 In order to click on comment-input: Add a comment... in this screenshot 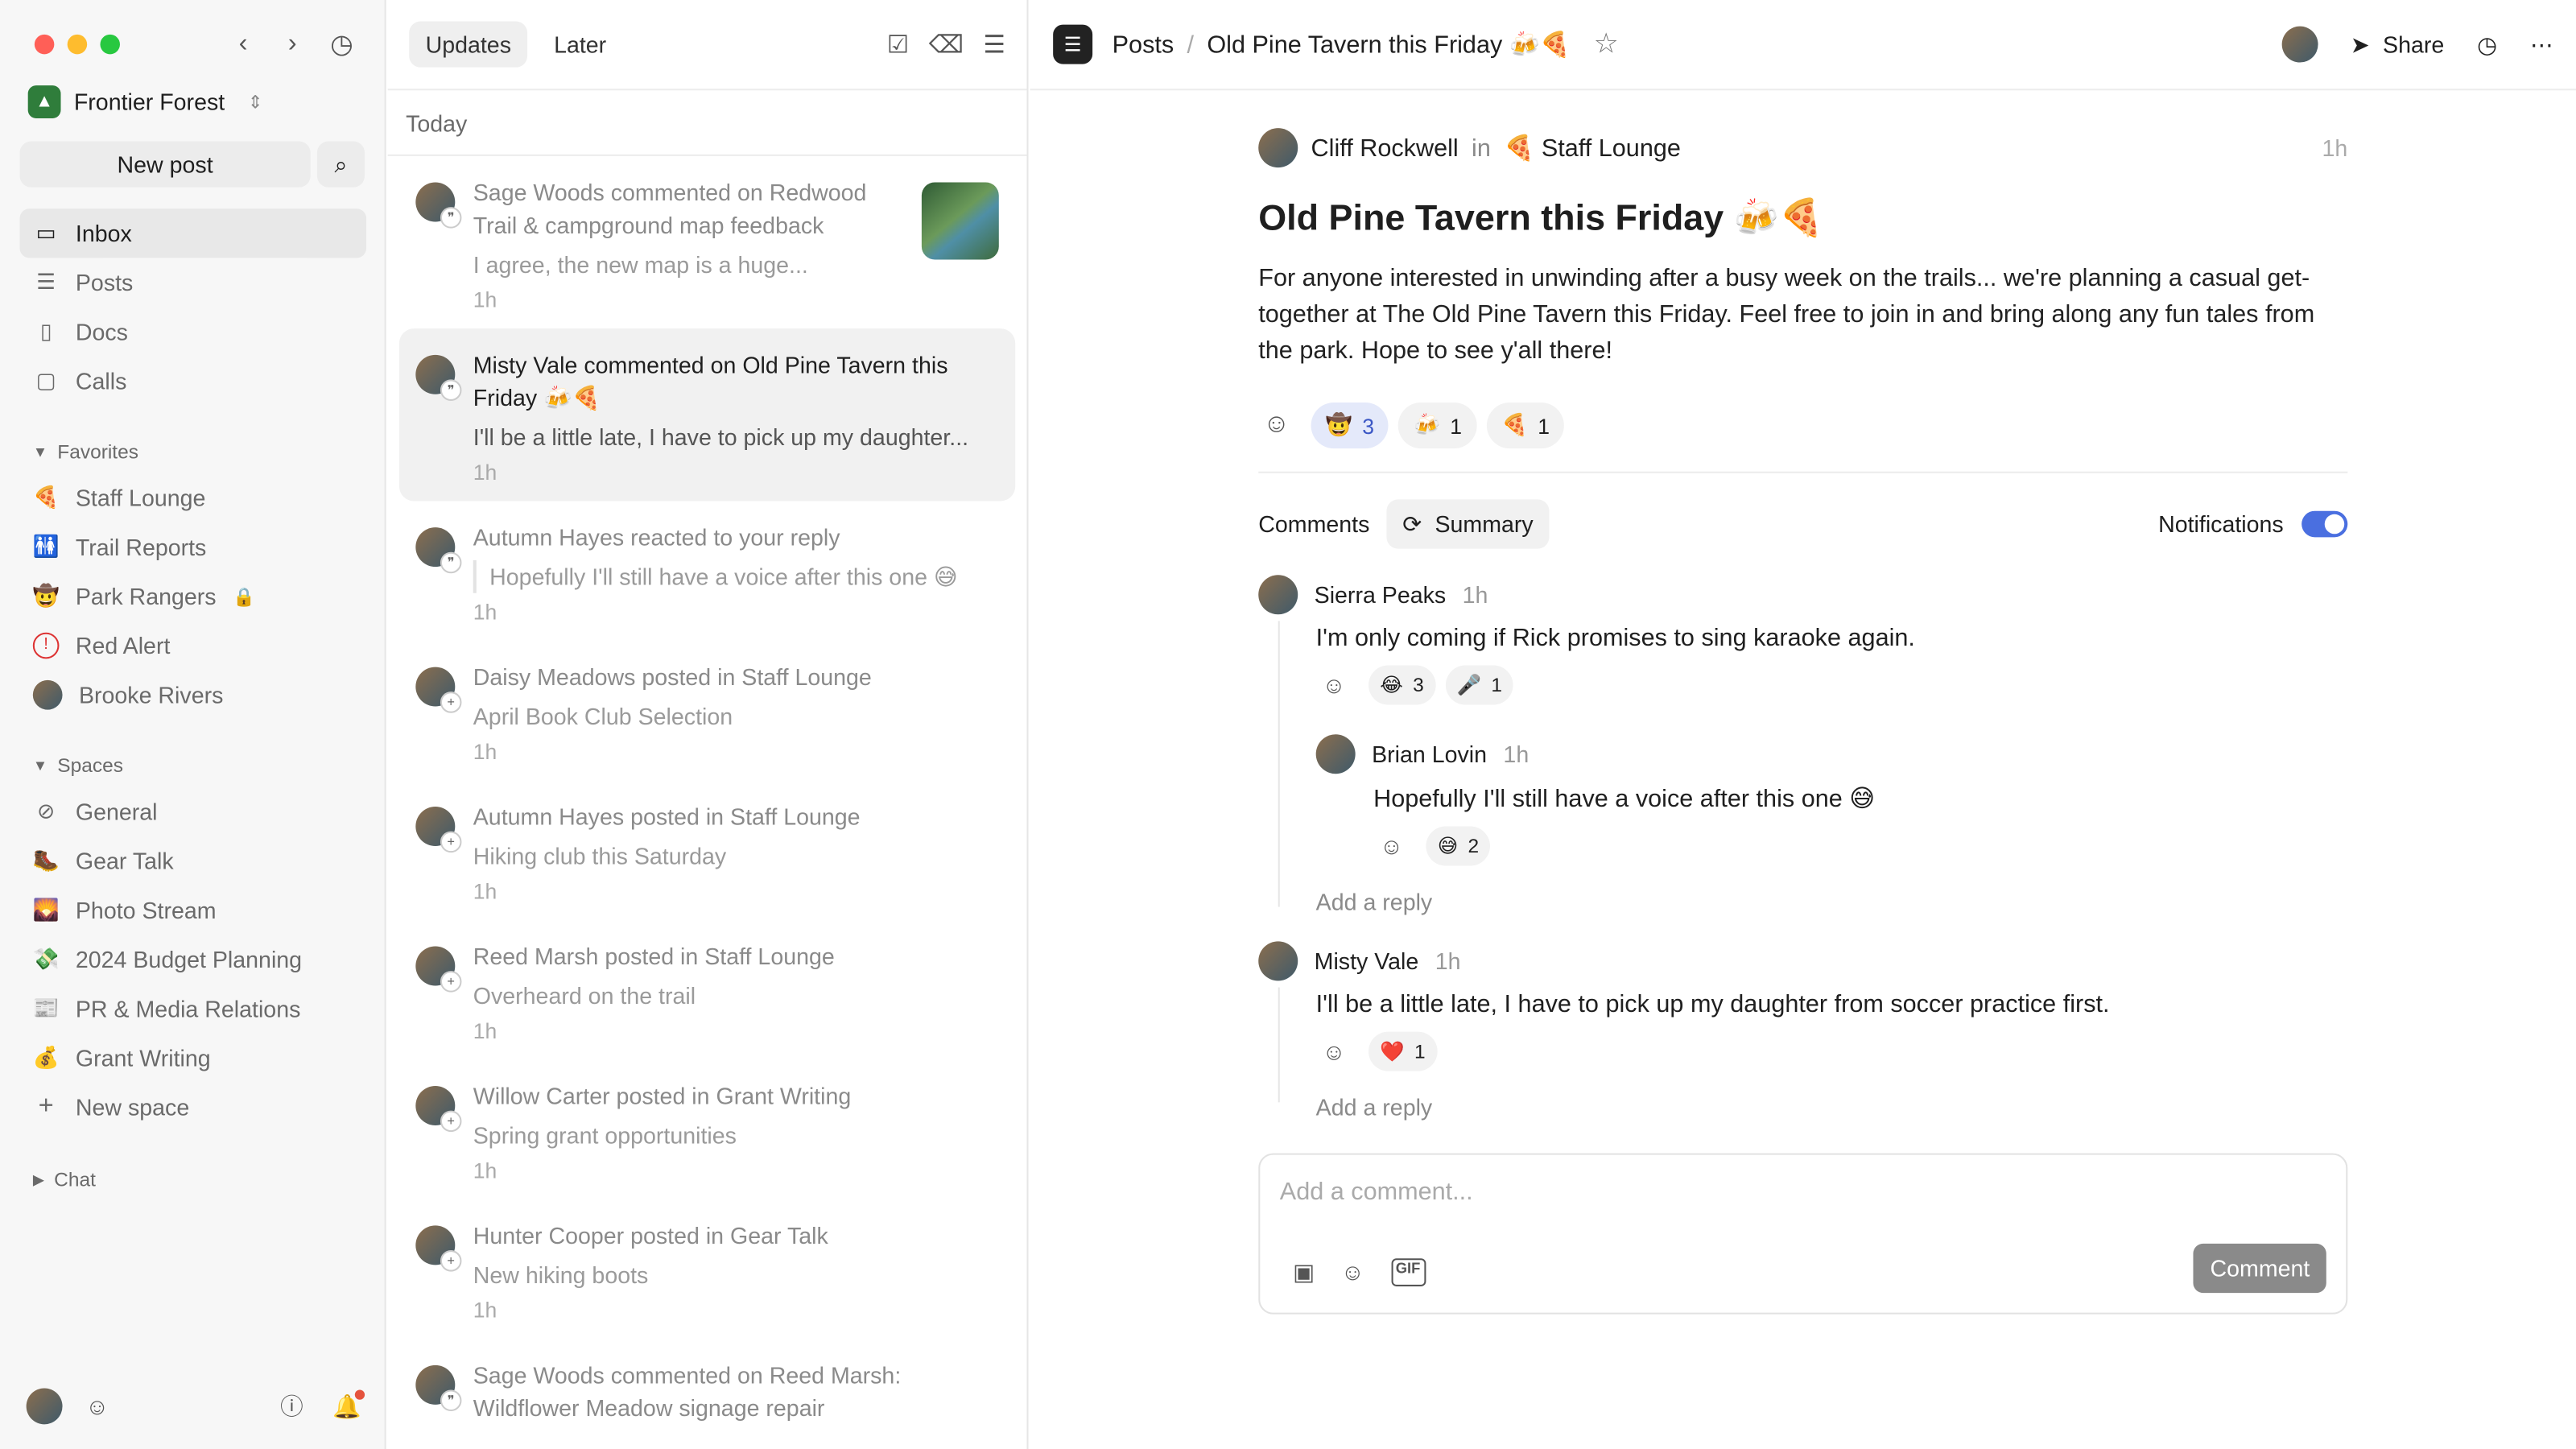, I will do `click(1376, 1192)`.